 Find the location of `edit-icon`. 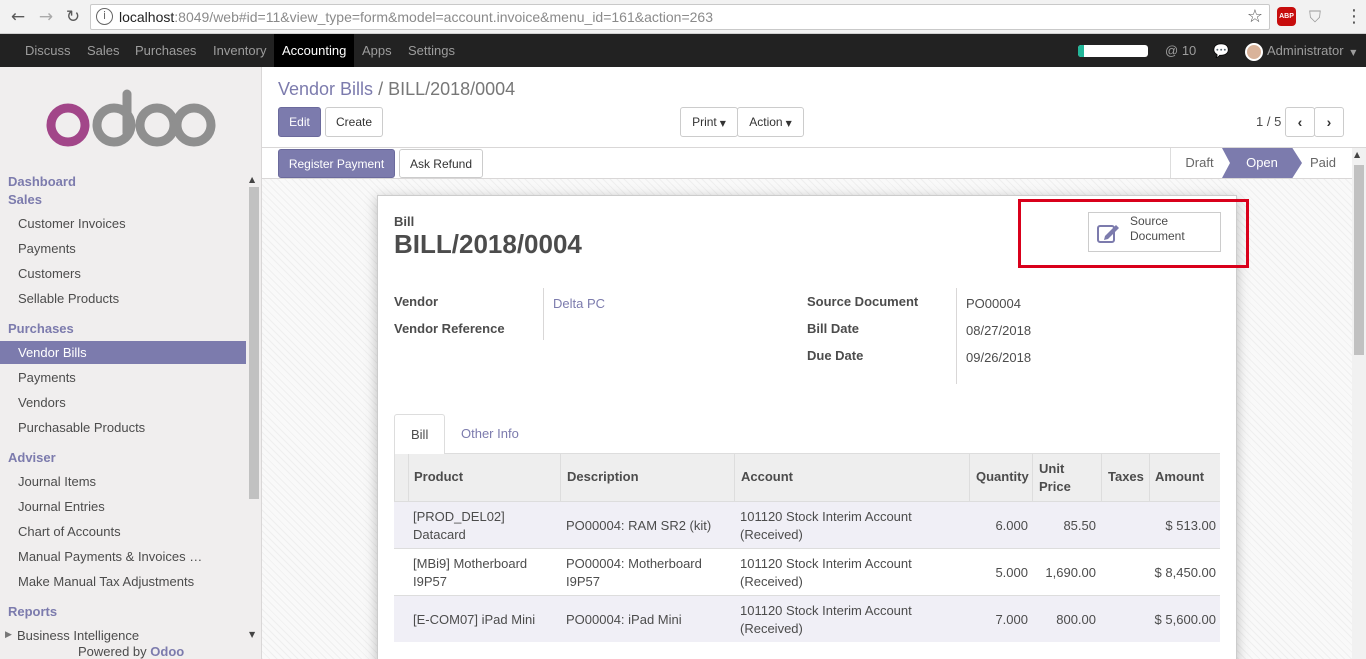

edit-icon is located at coordinates (1108, 234).